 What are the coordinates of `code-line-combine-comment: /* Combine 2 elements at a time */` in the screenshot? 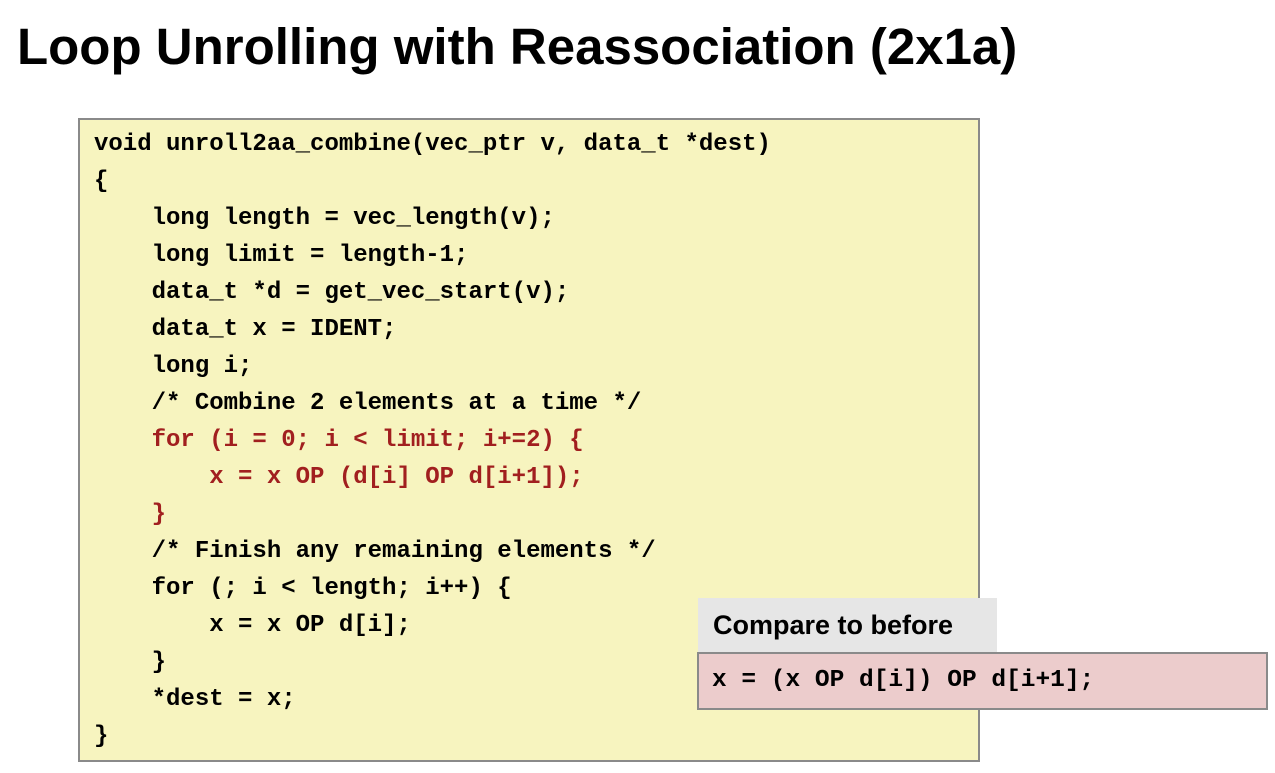 It's located at (368, 403).